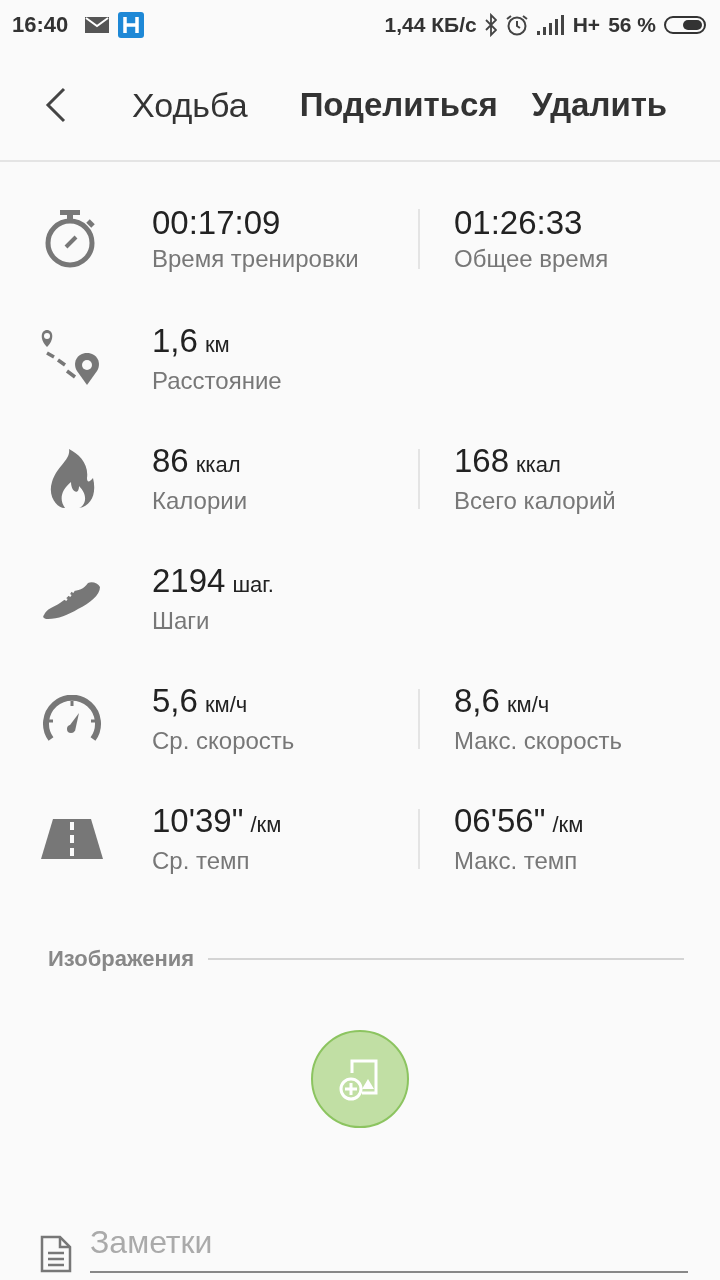  I want to click on back-icon, so click(56, 105).